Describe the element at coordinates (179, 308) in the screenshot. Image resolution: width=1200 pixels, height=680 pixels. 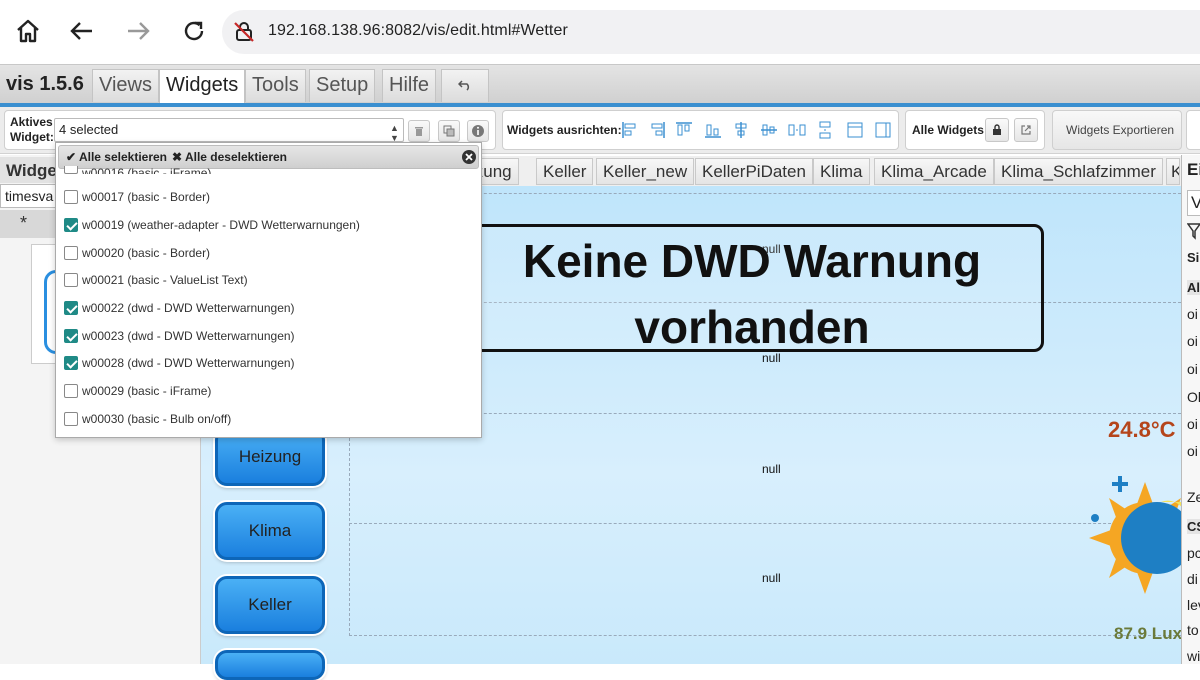
I see `dropdown-item: w00022 (dwd - DWD Wetterwarnungen)` at that location.